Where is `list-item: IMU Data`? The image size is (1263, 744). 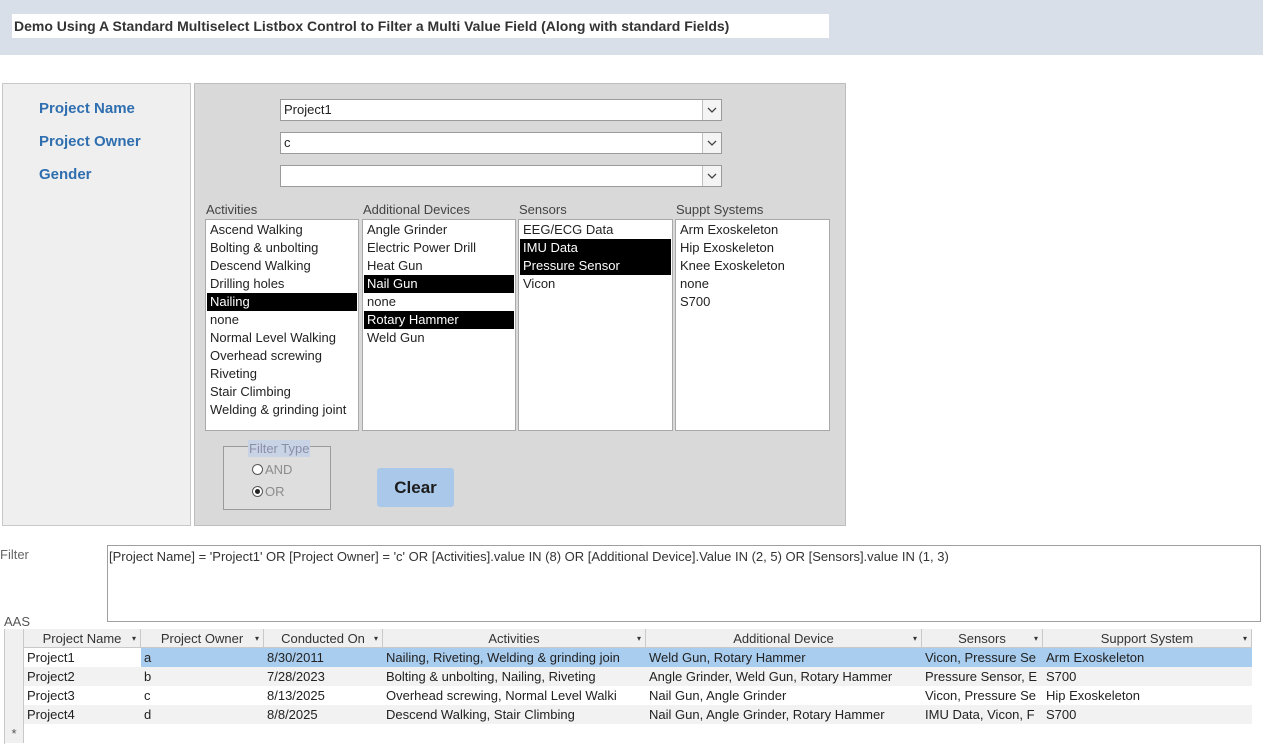
list-item: IMU Data is located at coordinates (595, 248).